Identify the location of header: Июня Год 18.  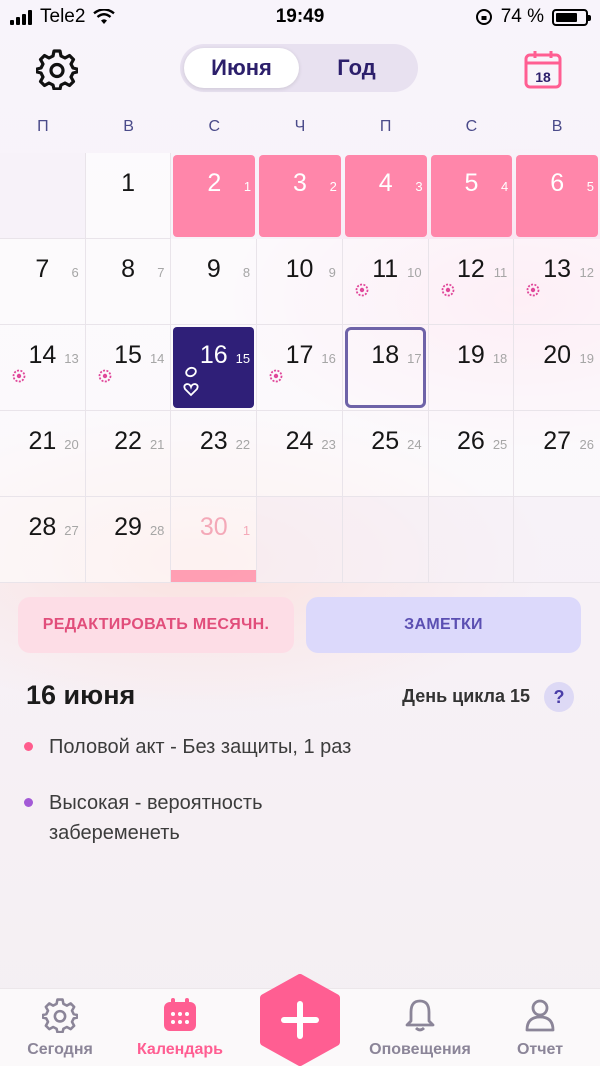
(300, 70).